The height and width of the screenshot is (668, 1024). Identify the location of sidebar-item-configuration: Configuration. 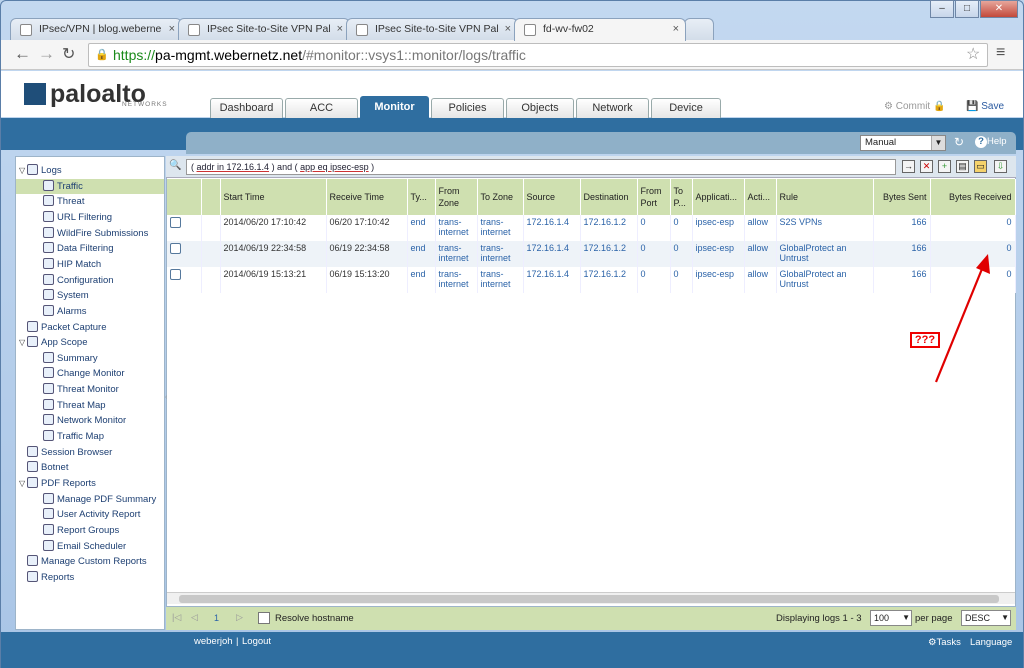
(90, 280).